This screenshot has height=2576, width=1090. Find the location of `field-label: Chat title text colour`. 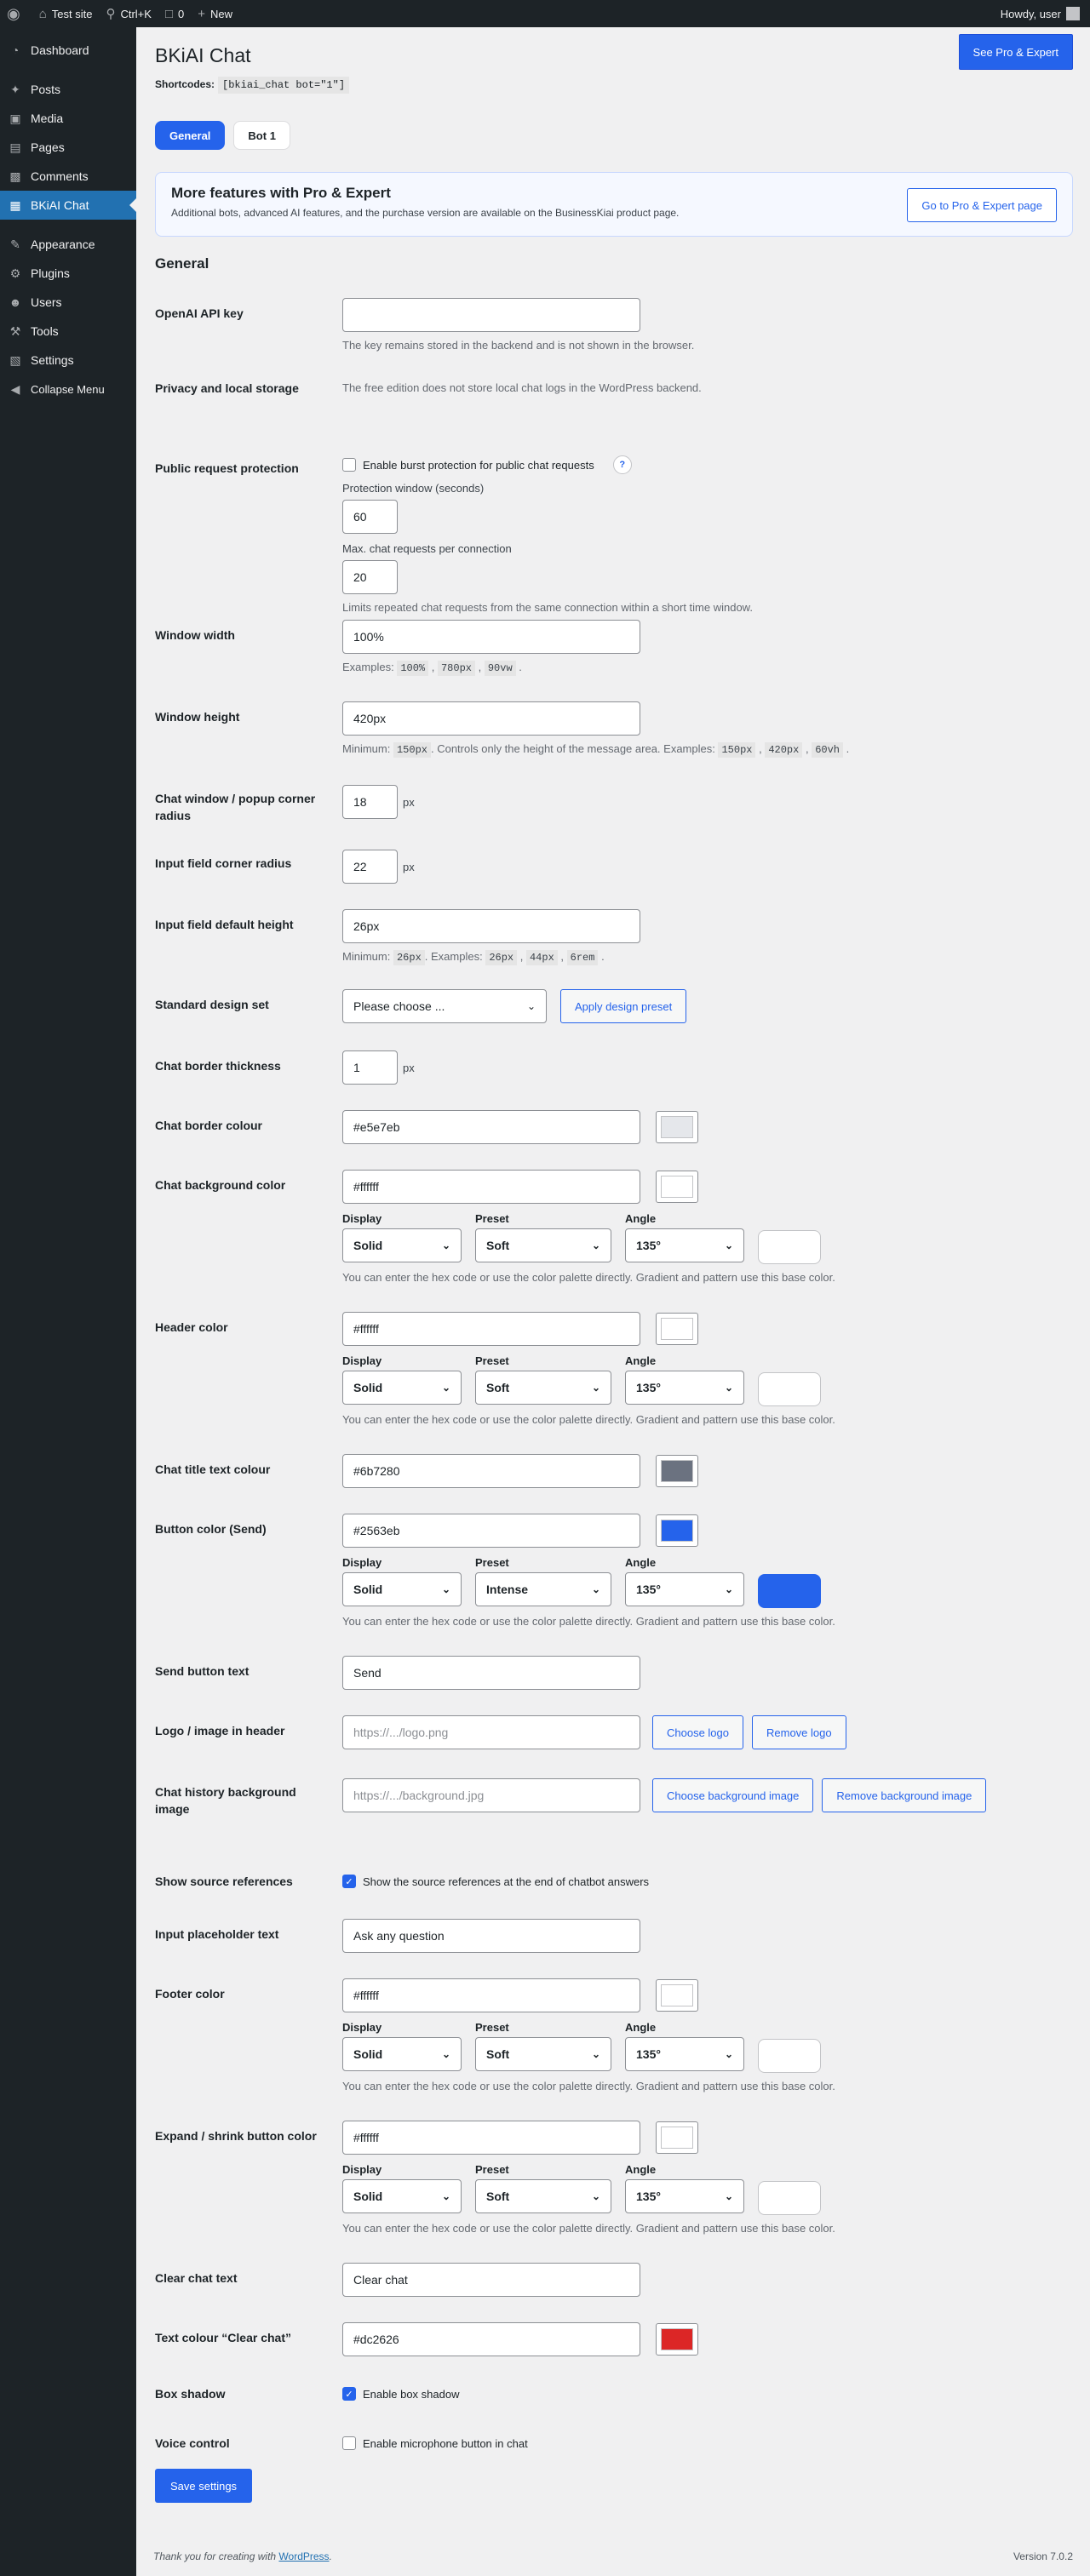

field-label: Chat title text colour is located at coordinates (213, 1469).